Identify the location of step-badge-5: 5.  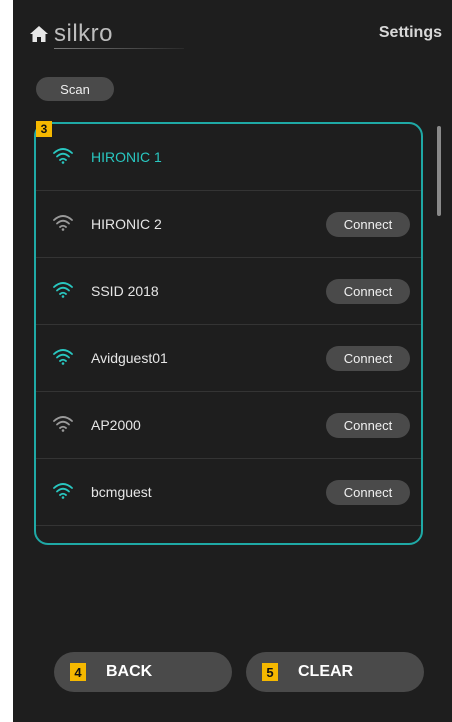
(270, 672).